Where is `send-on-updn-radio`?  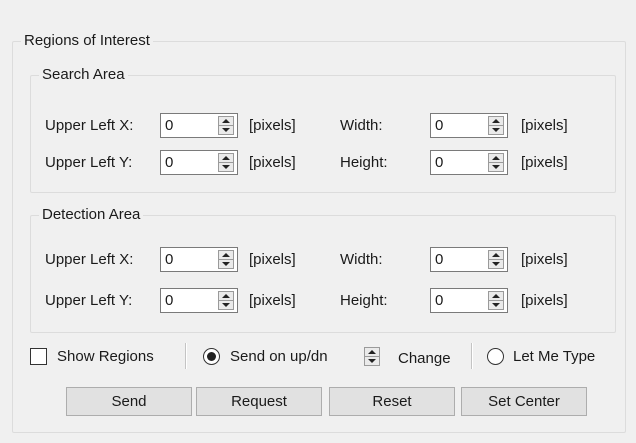 send-on-updn-radio is located at coordinates (211, 356).